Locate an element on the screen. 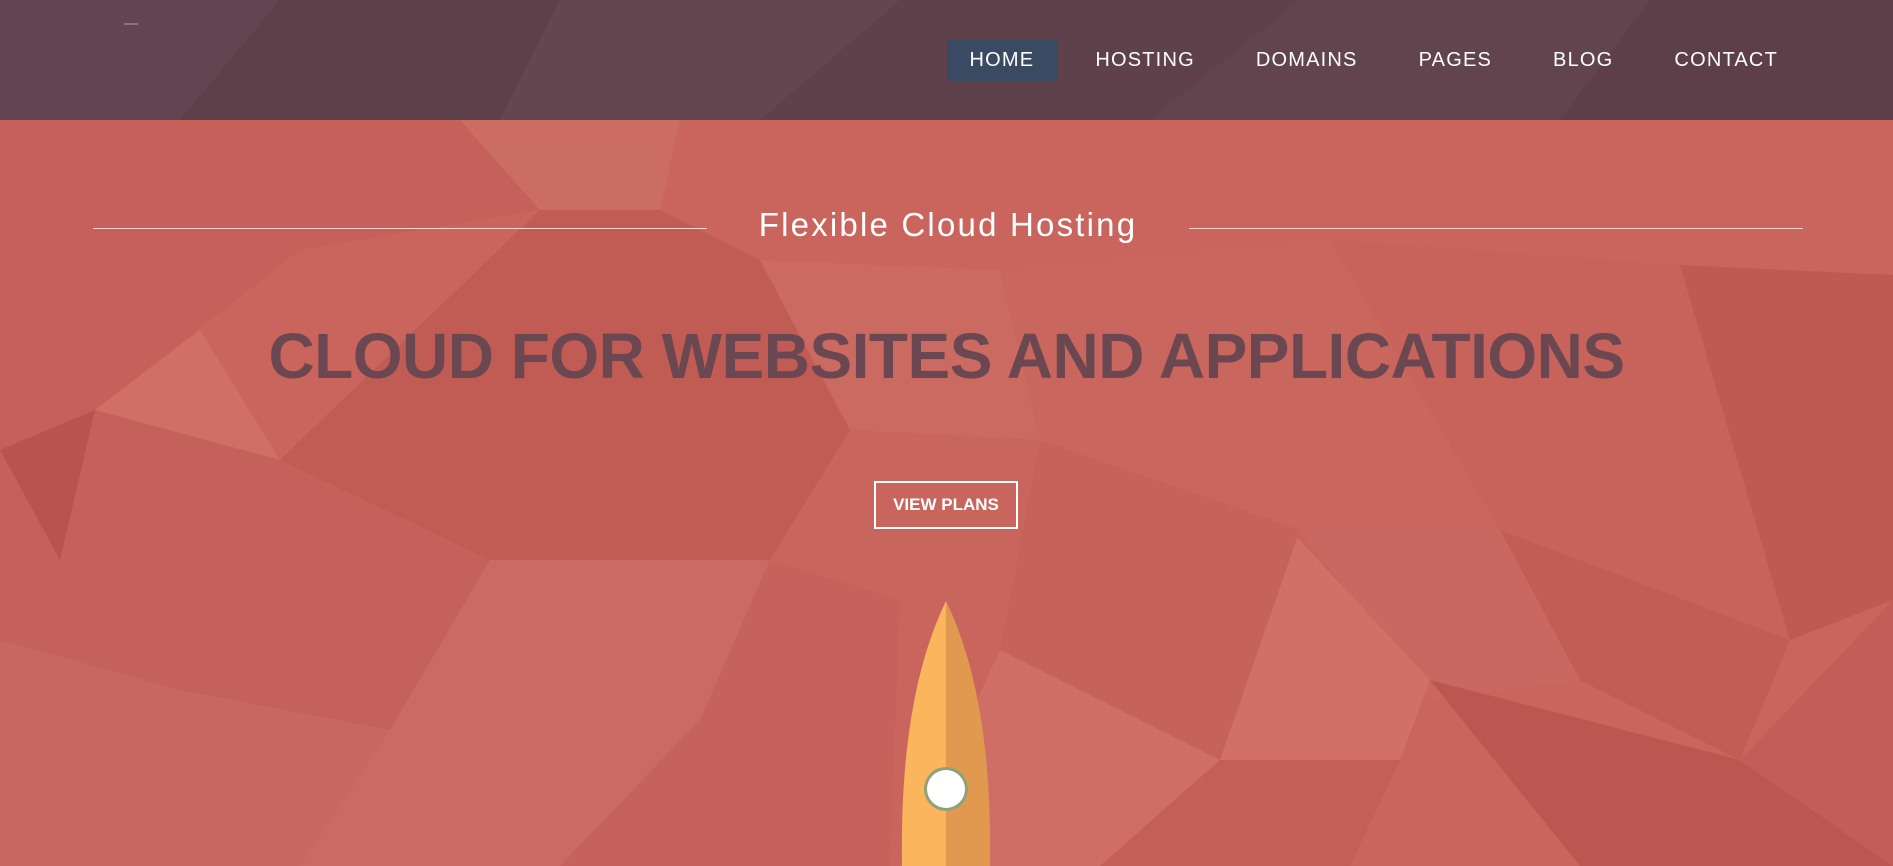 The width and height of the screenshot is (1893, 866). rocket-icon is located at coordinates (946, 733).